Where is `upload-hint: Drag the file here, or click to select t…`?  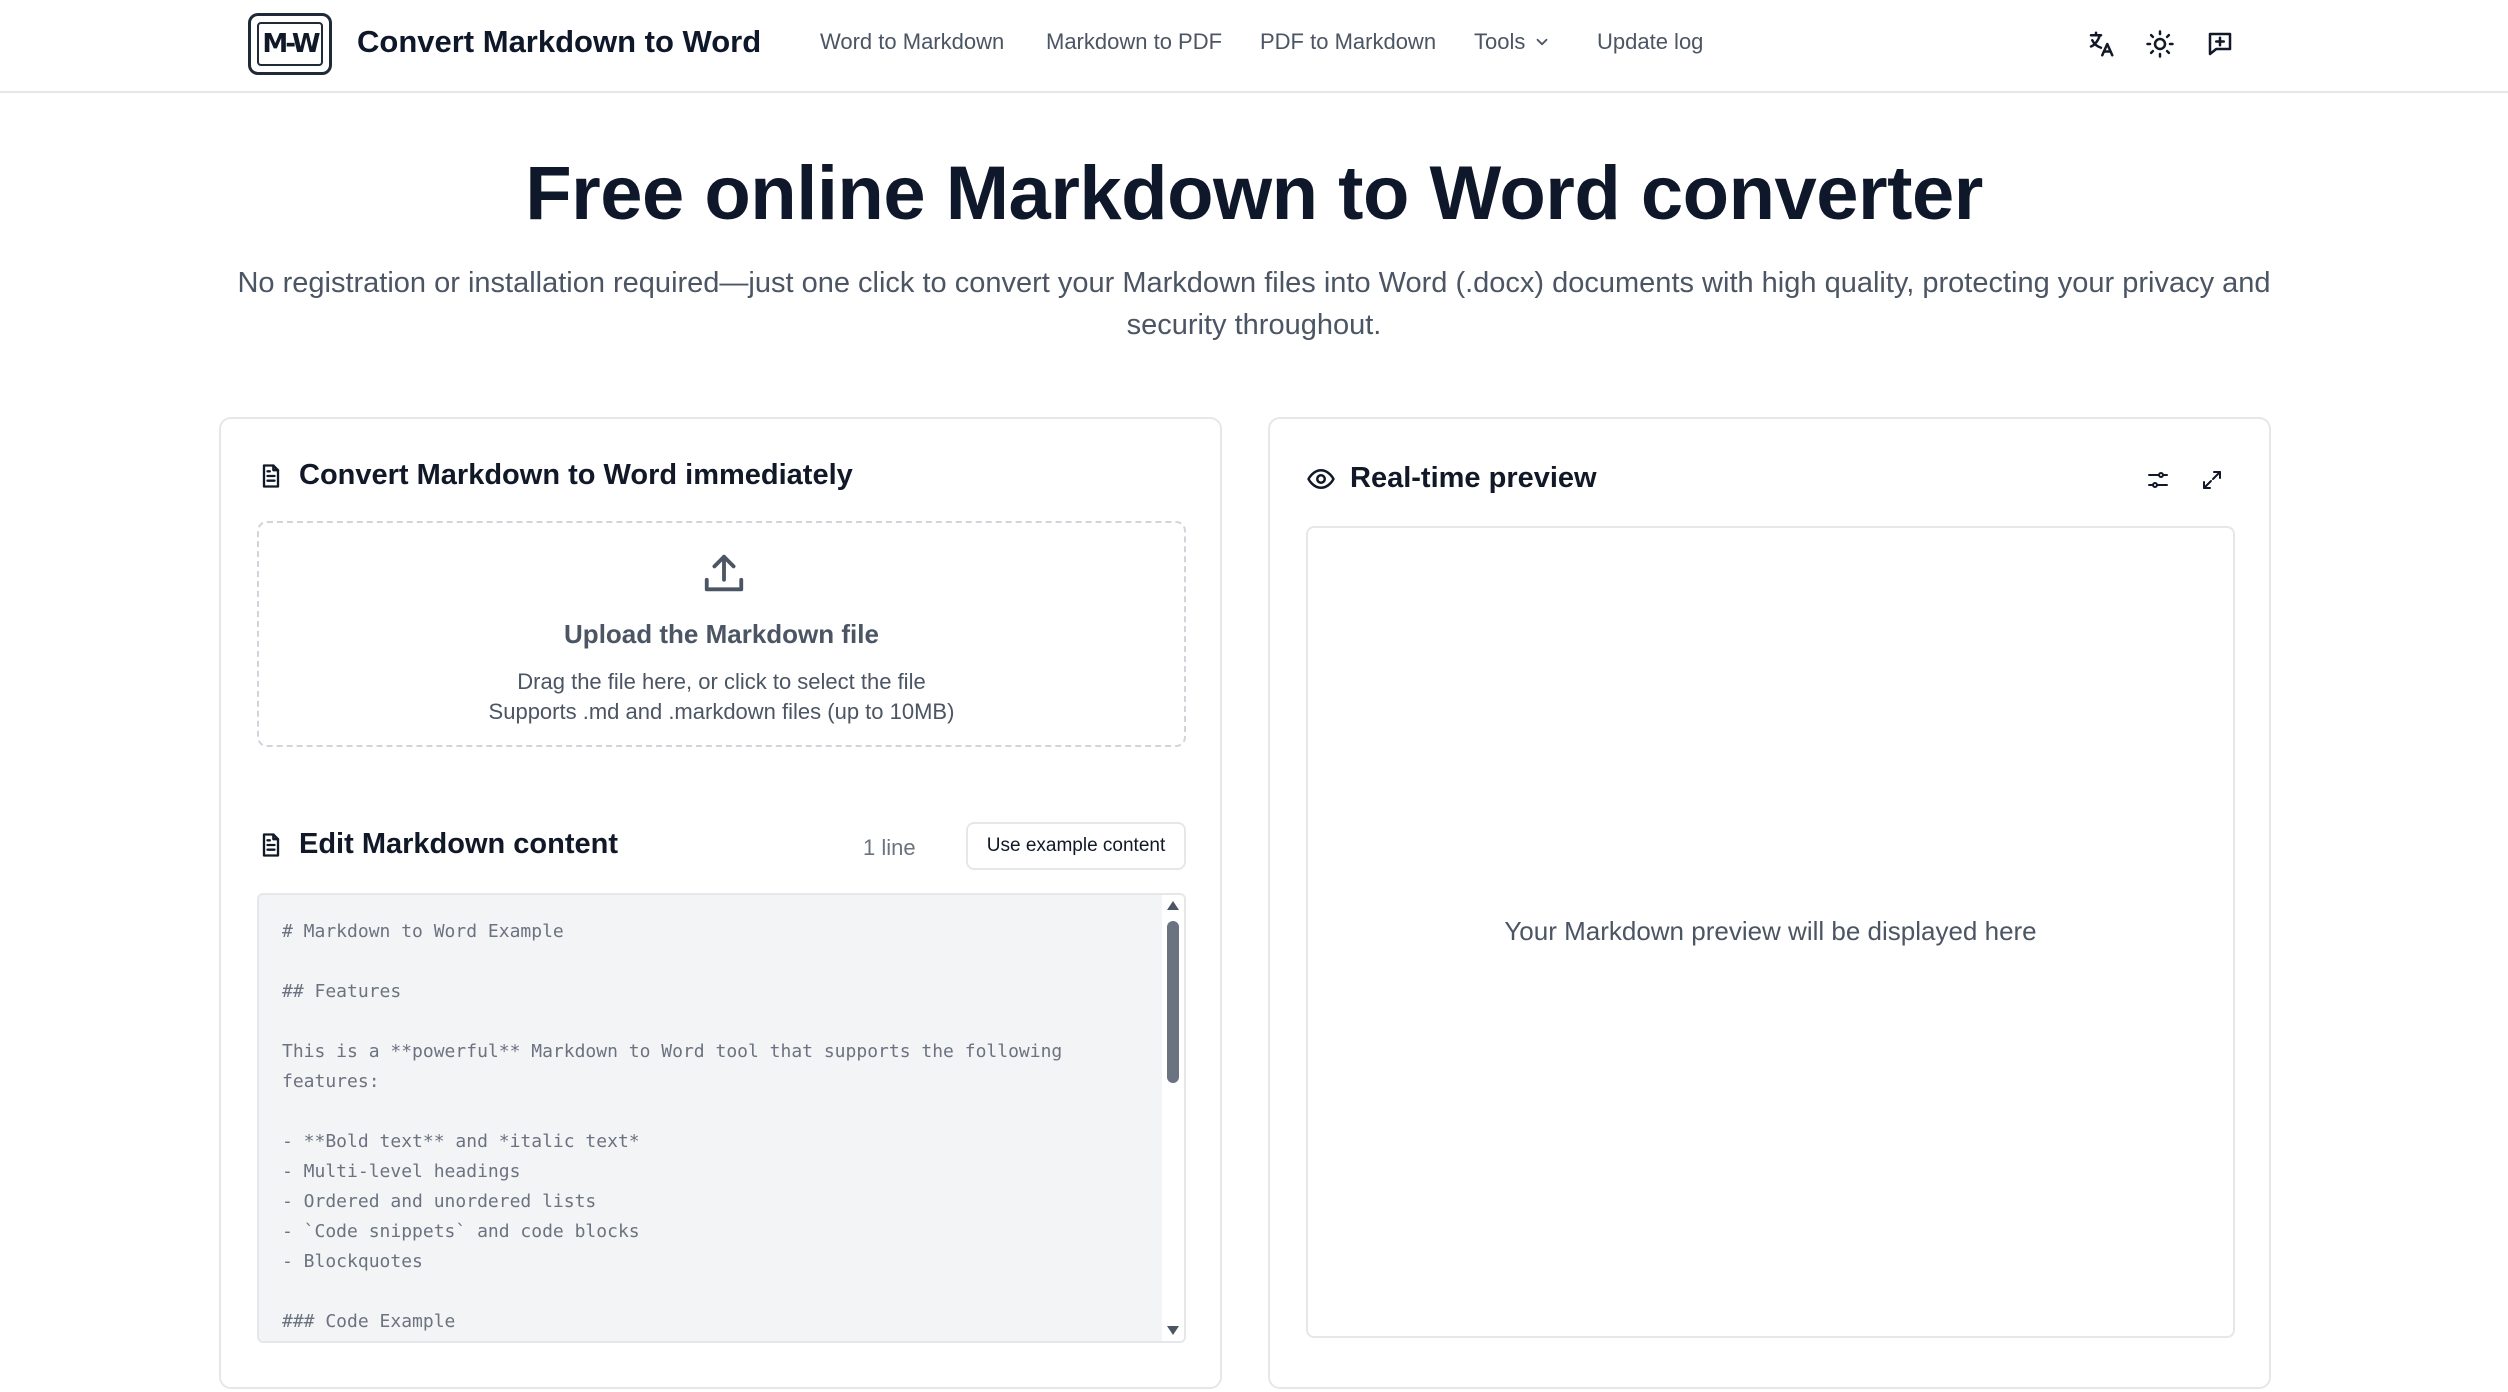 upload-hint: Drag the file here, or click to select t… is located at coordinates (721, 681).